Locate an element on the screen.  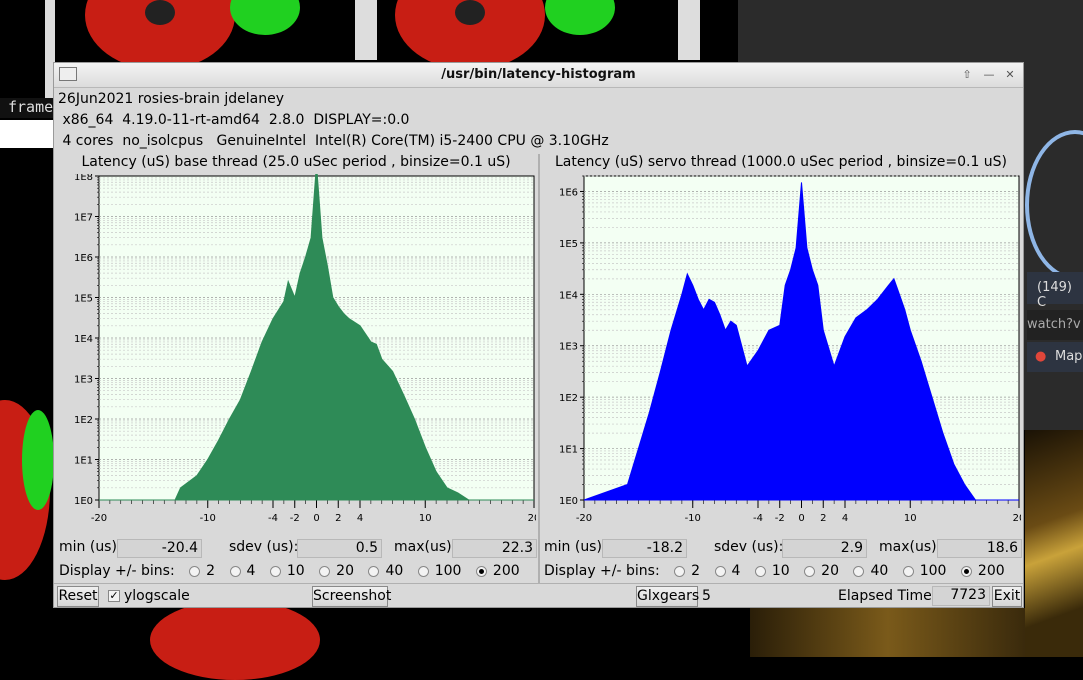
x-tick-label: -4 is located at coordinates (273, 518).